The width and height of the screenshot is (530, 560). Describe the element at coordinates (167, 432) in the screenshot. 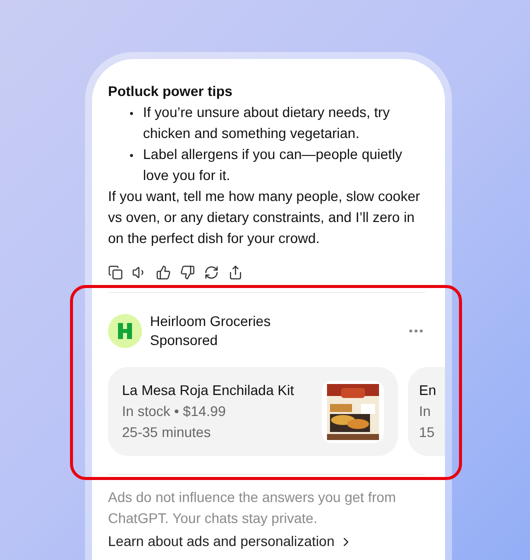

I see `product-detail: 25-35 minutes` at that location.